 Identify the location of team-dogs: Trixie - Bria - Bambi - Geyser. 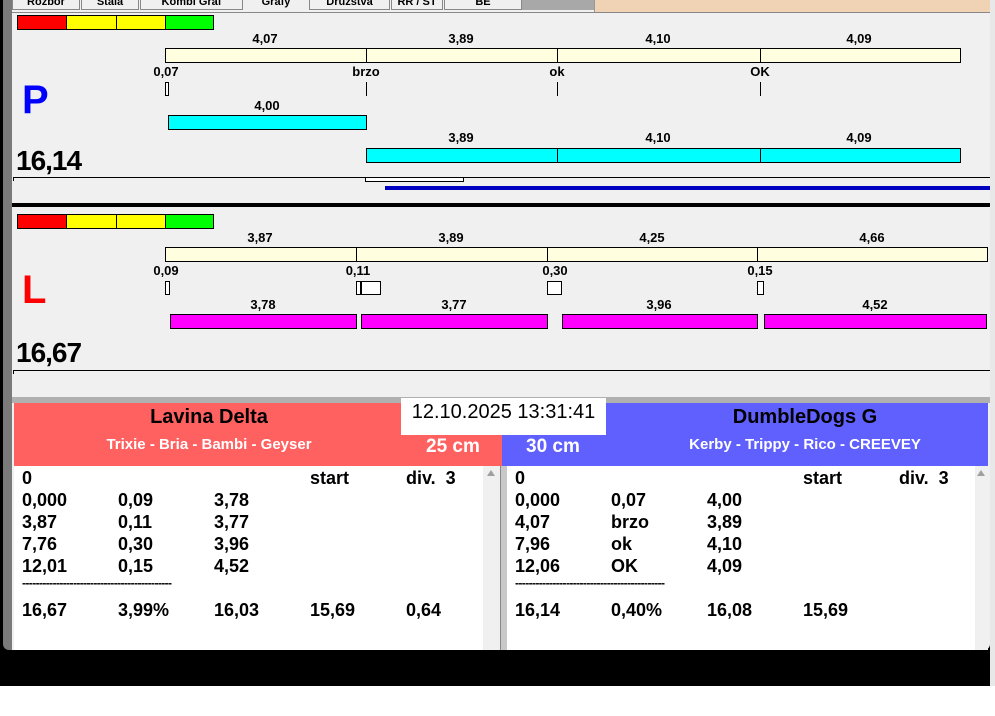
(209, 444).